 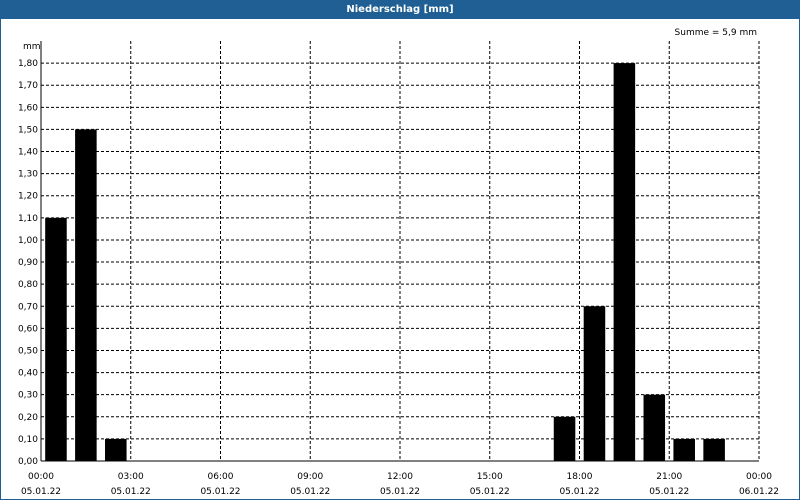 I want to click on y-tick-label: 0,90, so click(x=28, y=263).